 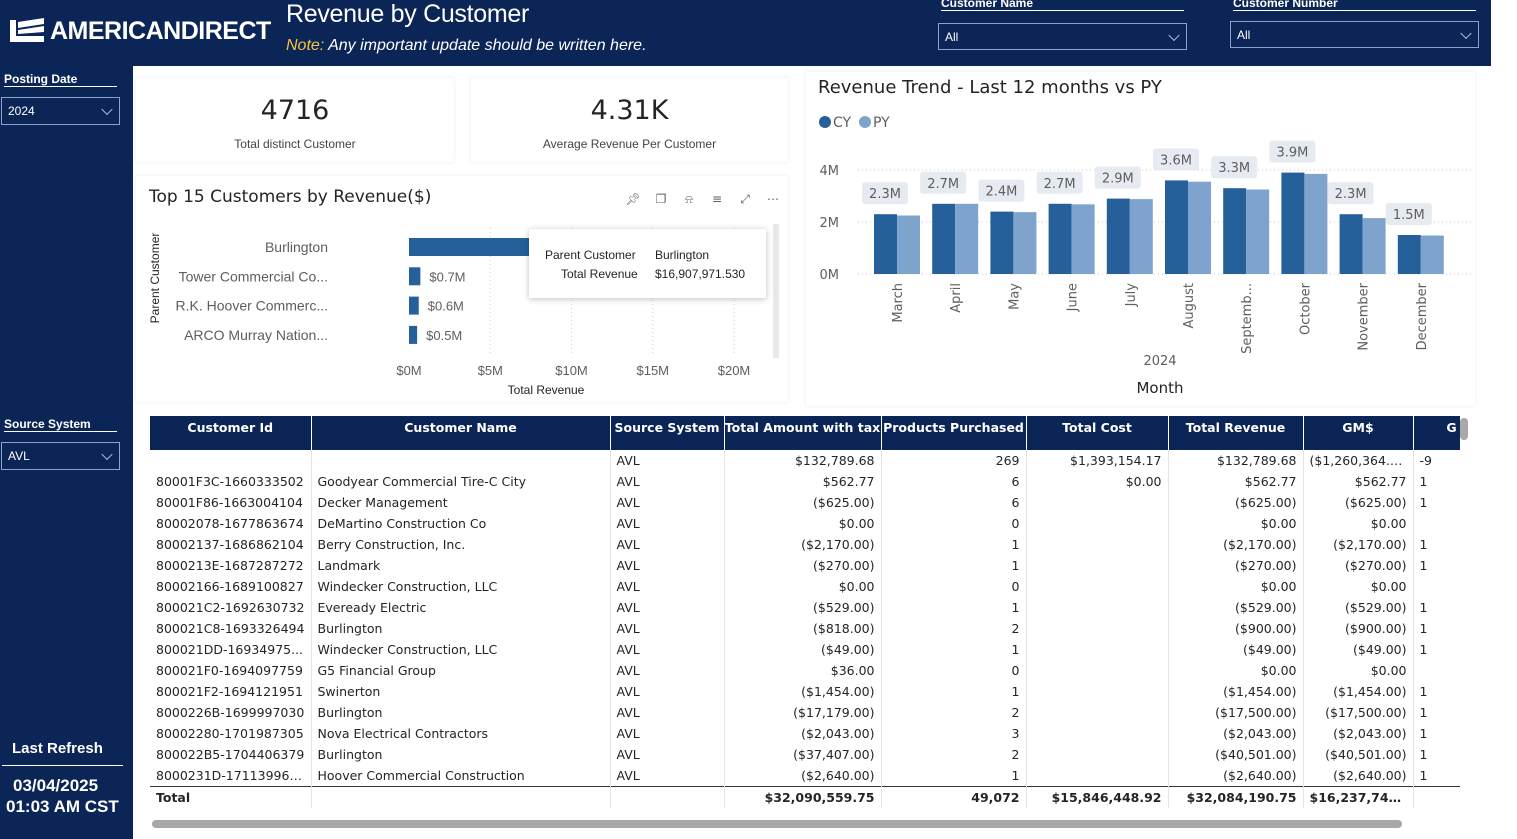 I want to click on column-header: Total Amount with tax, so click(x=803, y=433).